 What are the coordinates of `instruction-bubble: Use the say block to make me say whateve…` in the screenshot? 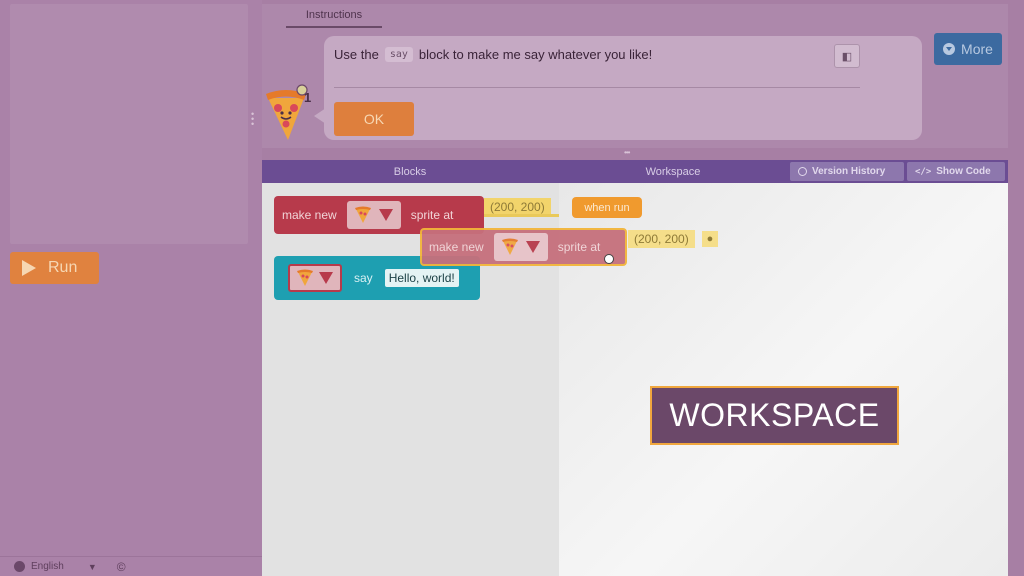 It's located at (623, 88).